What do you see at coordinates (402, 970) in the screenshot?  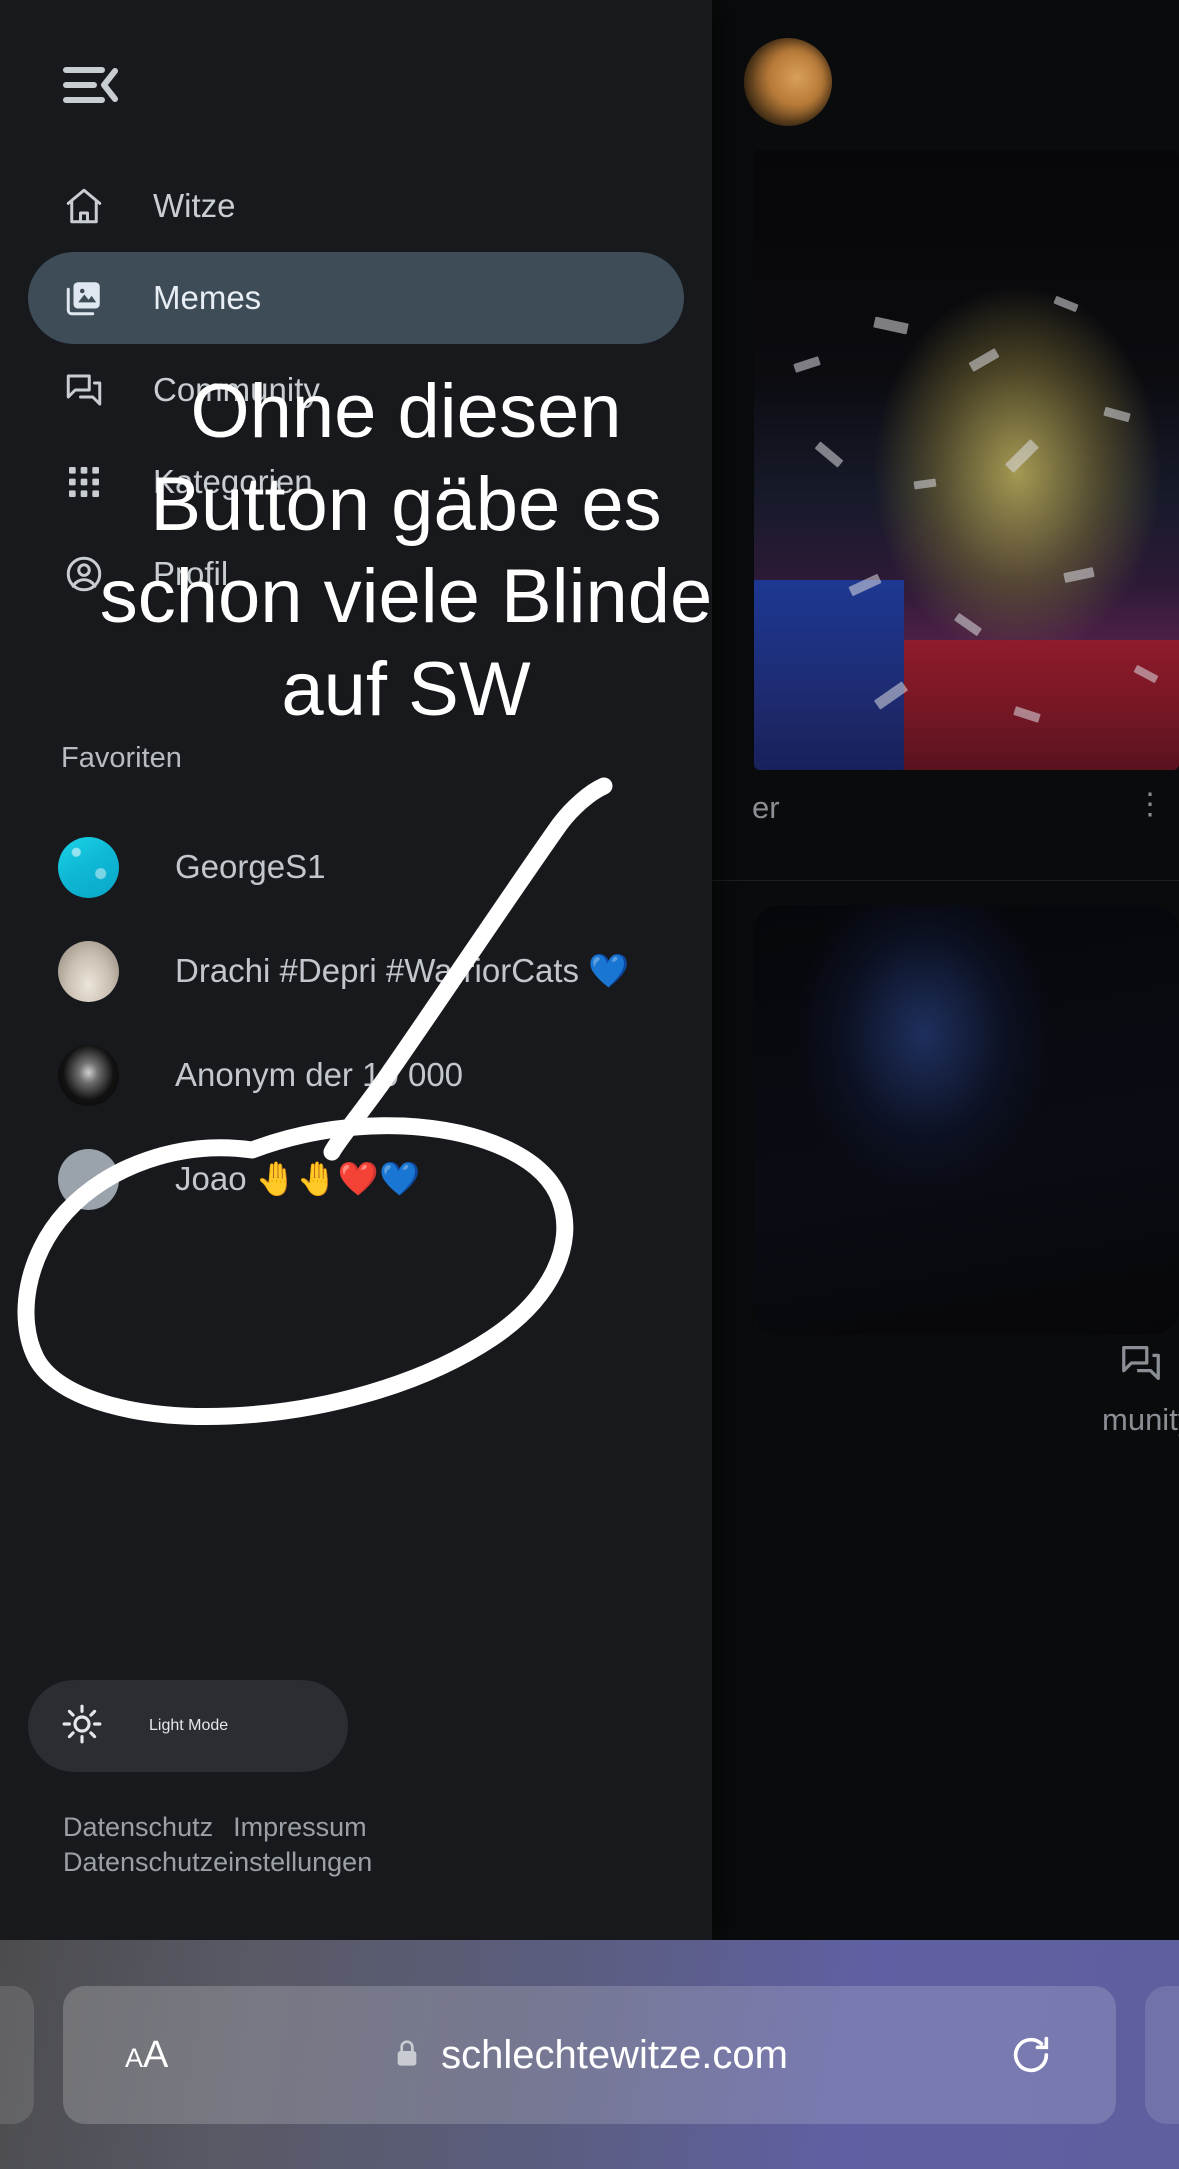 I see `favorite-name: Drachi #Depri #WarriorCats 💙` at bounding box center [402, 970].